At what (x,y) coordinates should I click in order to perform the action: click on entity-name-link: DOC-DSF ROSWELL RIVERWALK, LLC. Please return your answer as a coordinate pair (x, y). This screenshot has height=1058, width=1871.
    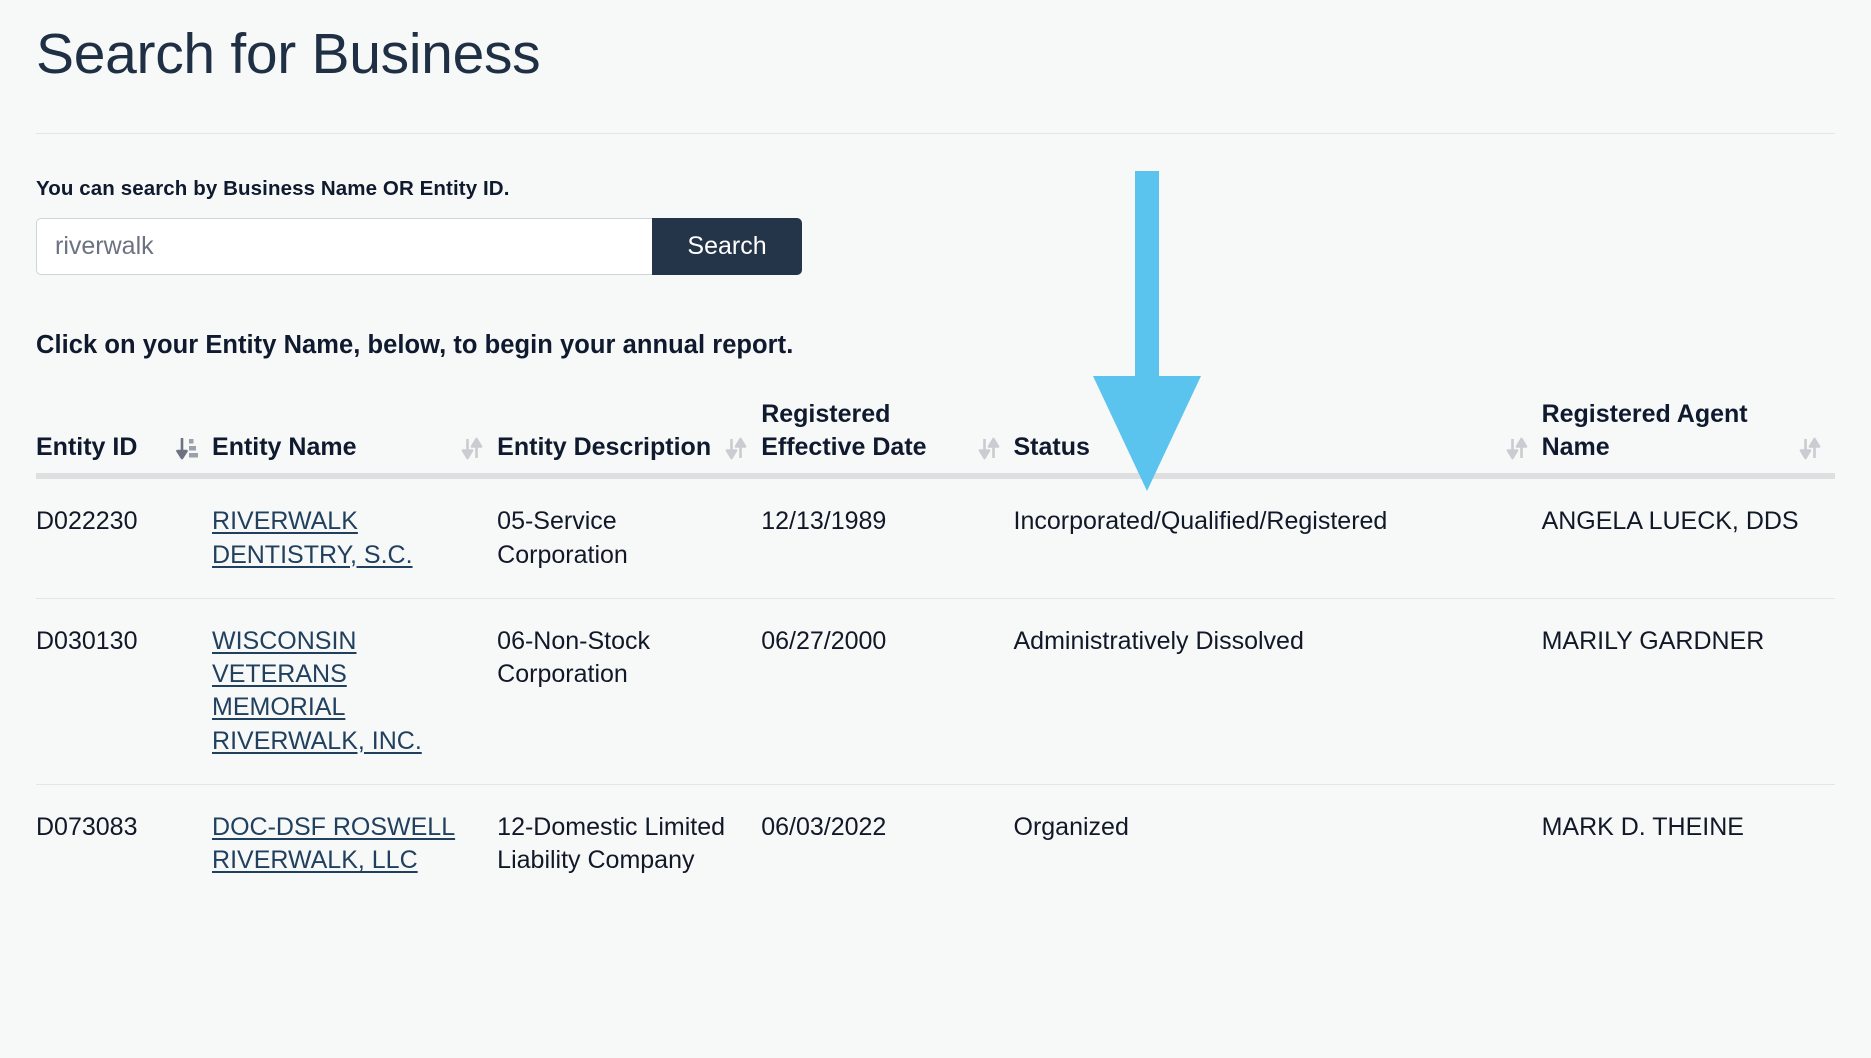
    Looking at the image, I should click on (333, 843).